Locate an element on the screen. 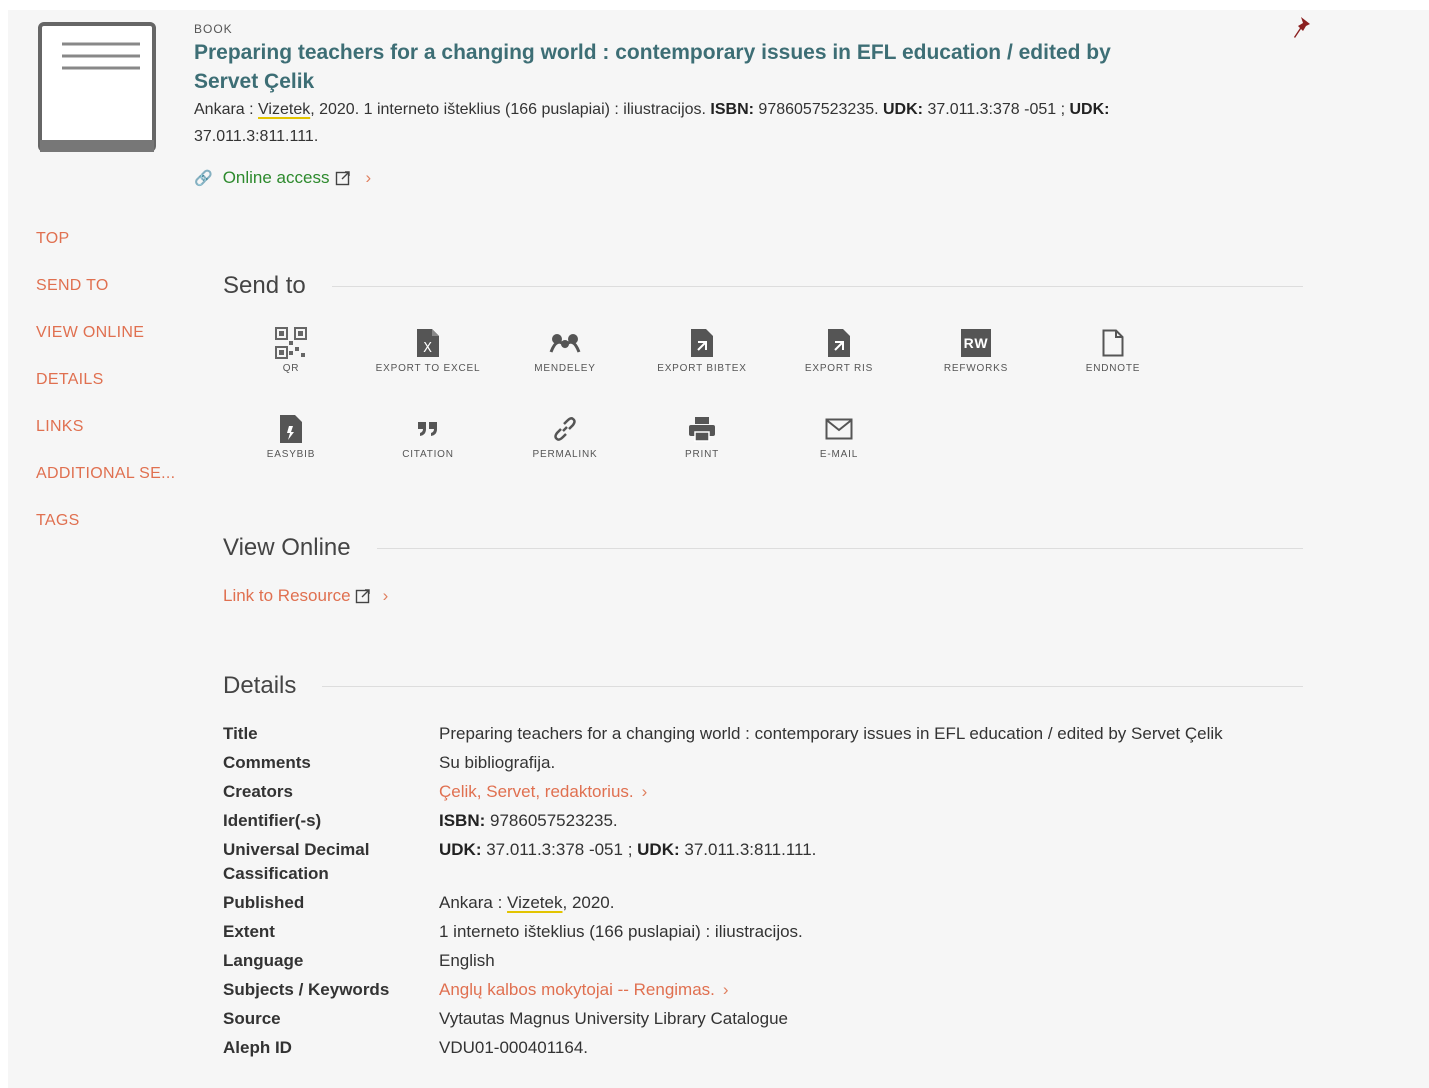  link-to-resource: Link to Resource › is located at coordinates (305, 596).